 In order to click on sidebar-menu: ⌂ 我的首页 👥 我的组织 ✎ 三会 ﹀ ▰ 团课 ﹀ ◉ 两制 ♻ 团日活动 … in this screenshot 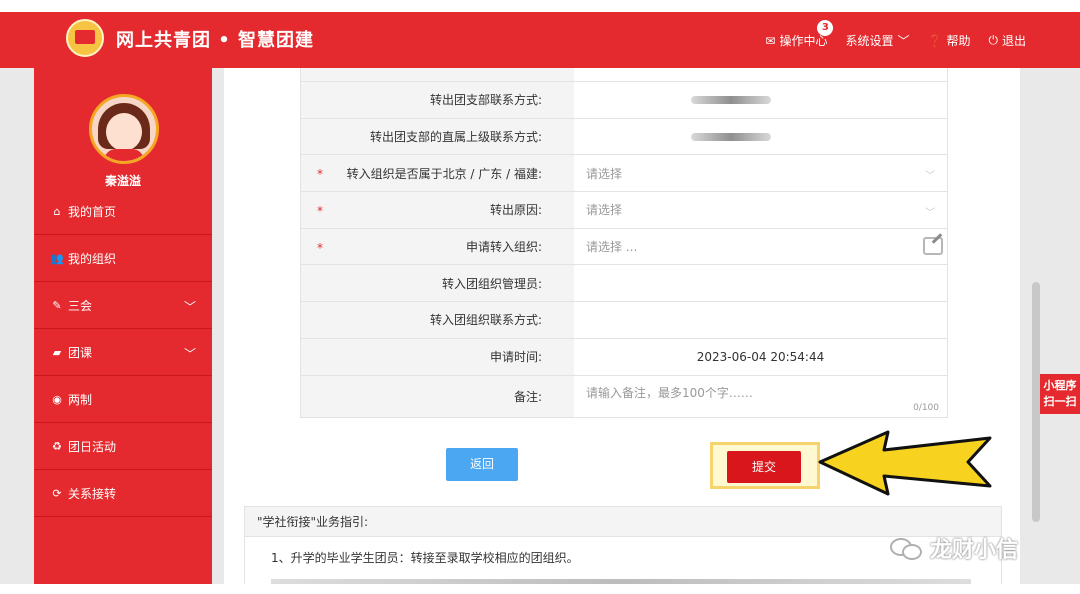, I will do `click(123, 352)`.